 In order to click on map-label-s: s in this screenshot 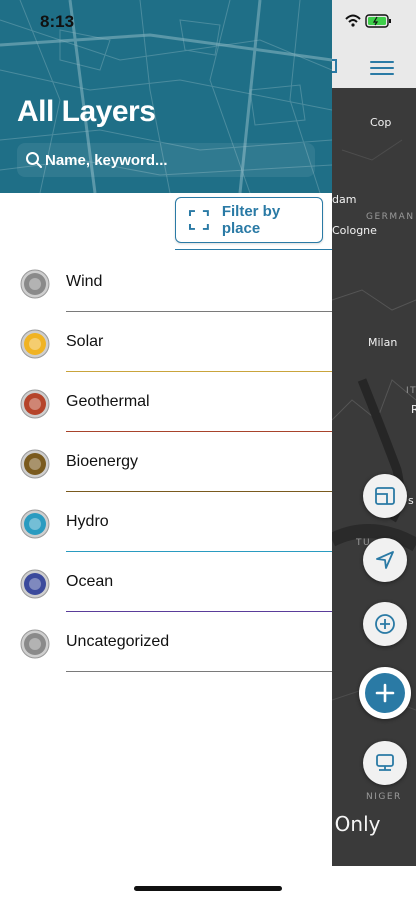, I will do `click(411, 500)`.